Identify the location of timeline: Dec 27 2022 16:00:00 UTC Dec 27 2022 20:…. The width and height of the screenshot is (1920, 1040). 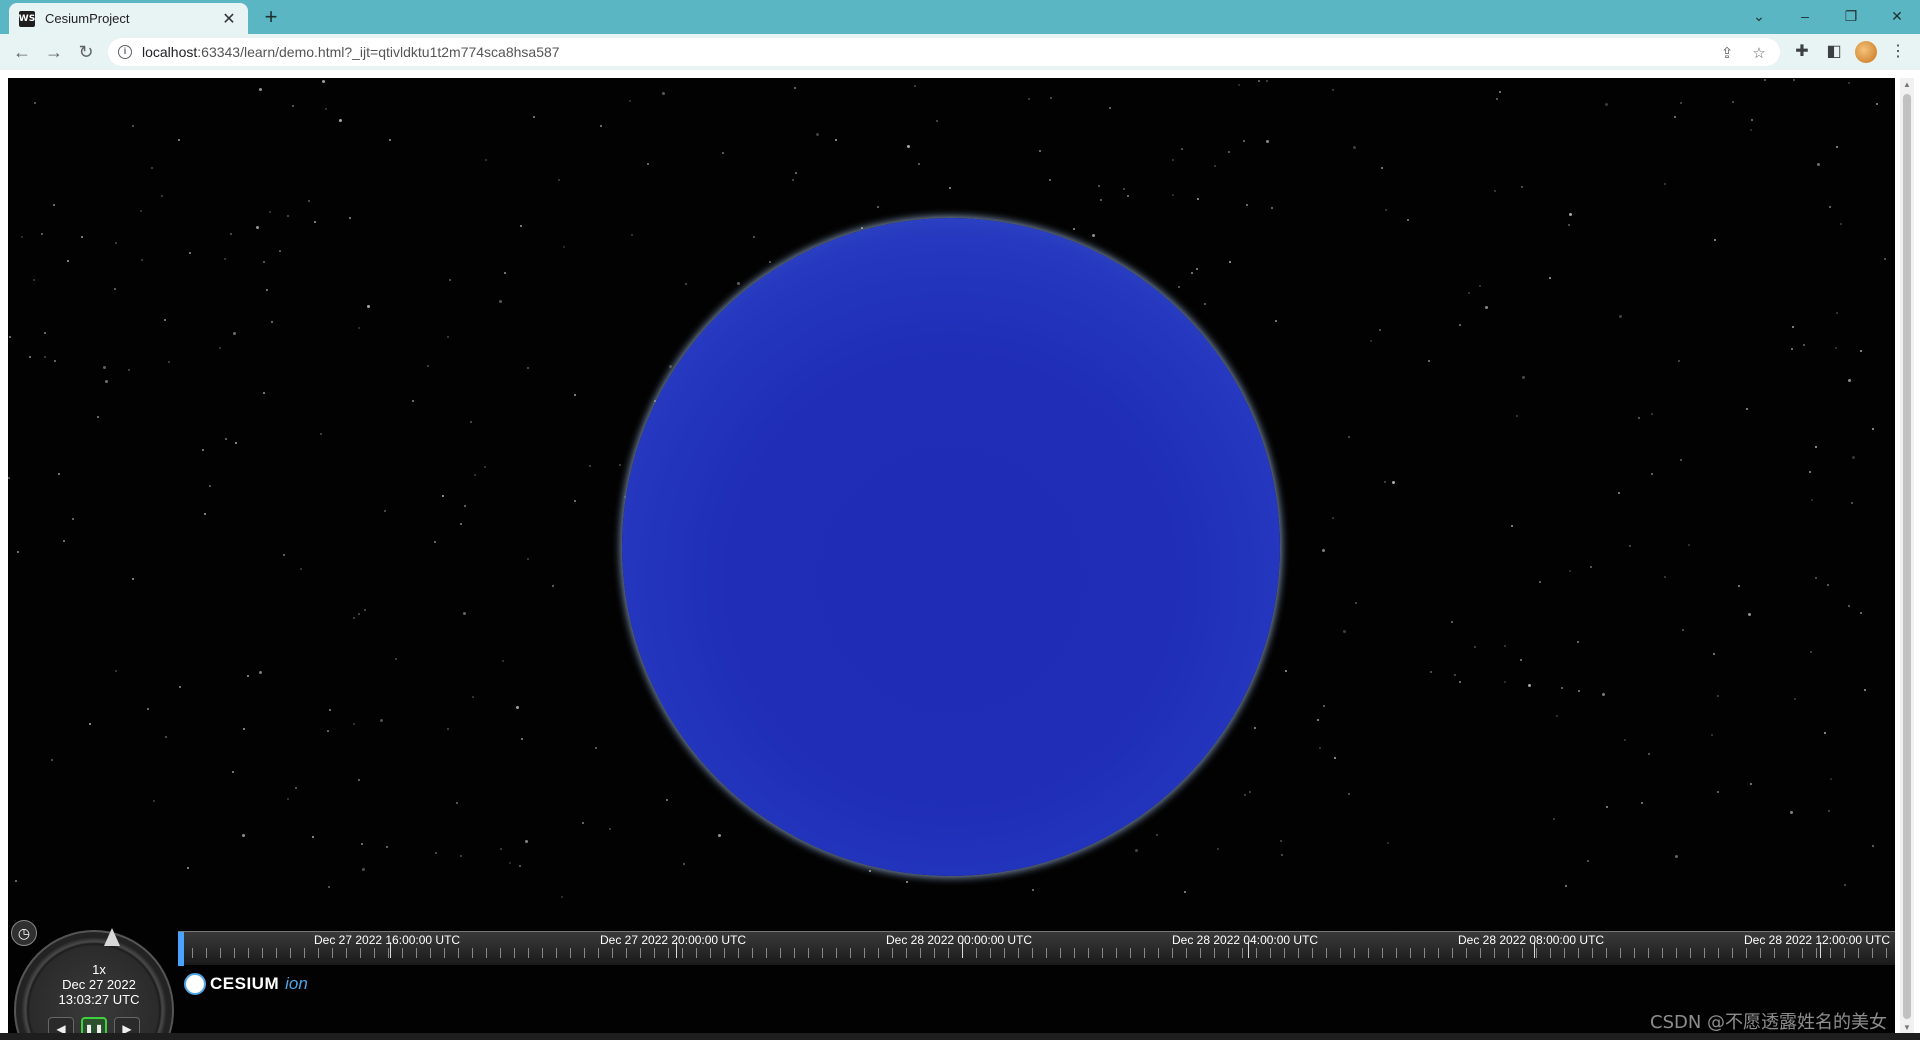
(1036, 948).